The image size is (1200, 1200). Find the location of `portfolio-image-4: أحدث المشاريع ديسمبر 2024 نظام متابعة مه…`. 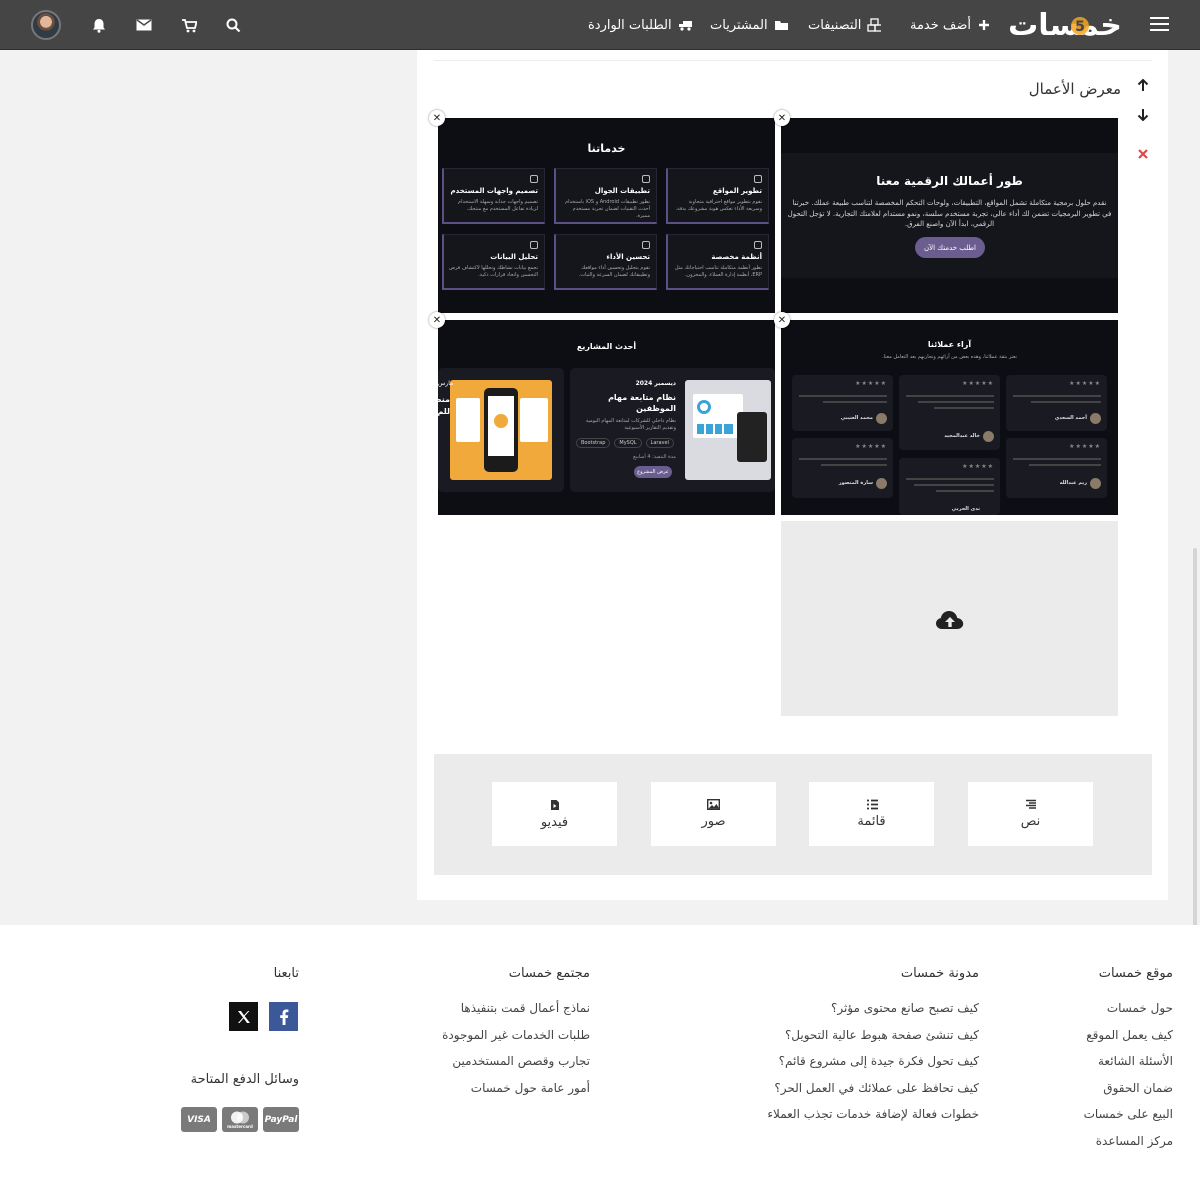

portfolio-image-4: أحدث المشاريع ديسمبر 2024 نظام متابعة مه… is located at coordinates (606, 417).